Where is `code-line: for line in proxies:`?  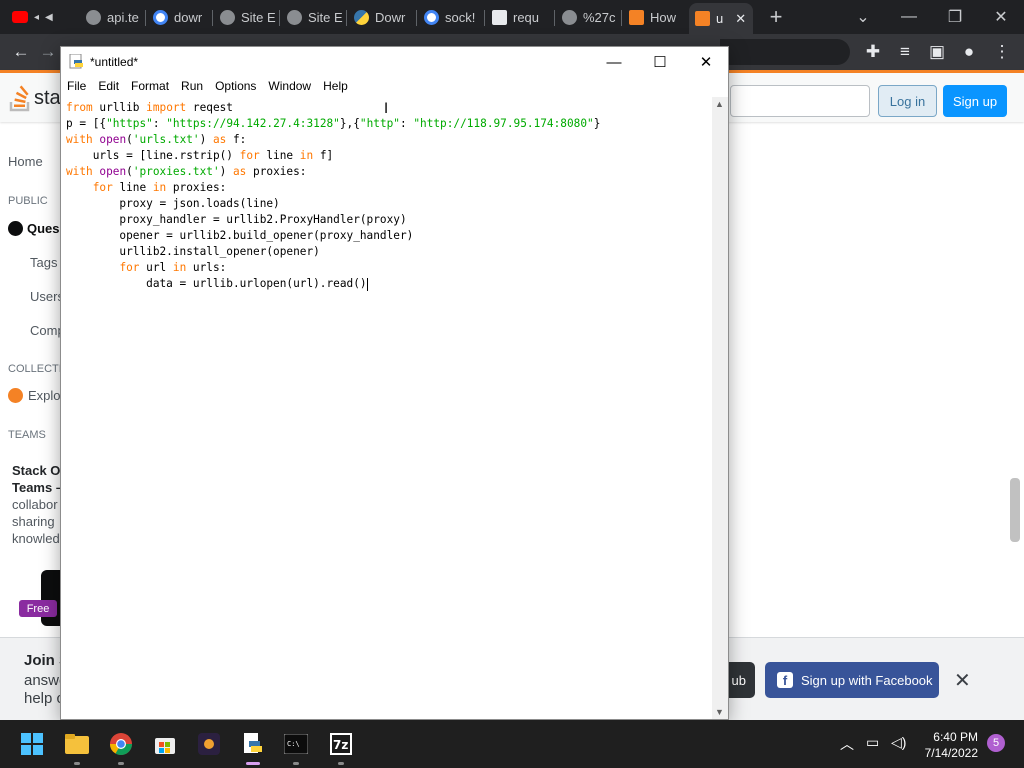
code-line: for line in proxies: is located at coordinates (389, 188).